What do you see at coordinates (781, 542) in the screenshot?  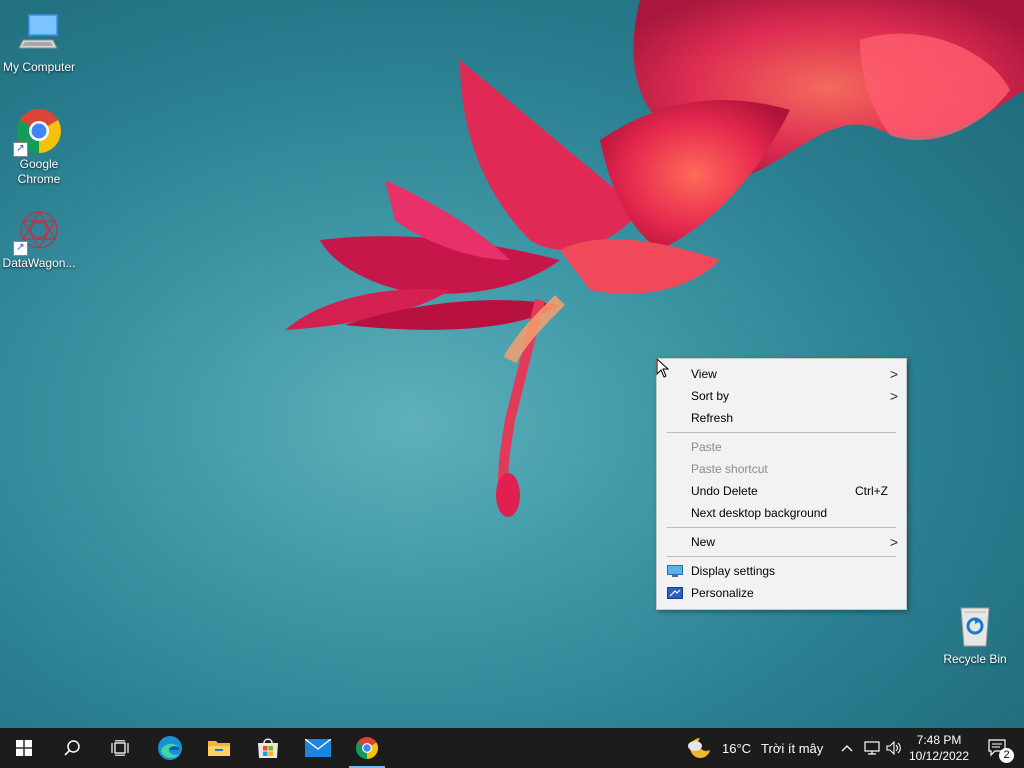 I see `menu-item-new: New >` at bounding box center [781, 542].